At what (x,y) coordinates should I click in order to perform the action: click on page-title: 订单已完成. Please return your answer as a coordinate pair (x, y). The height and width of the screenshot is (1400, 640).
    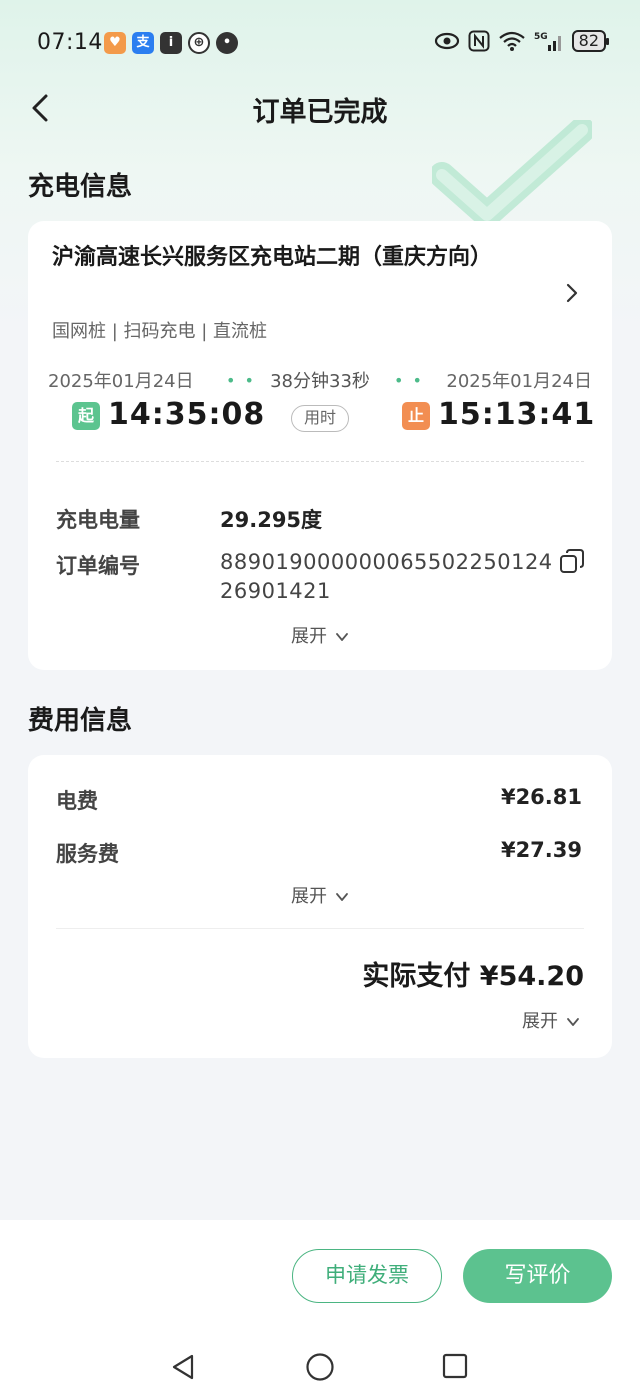
    Looking at the image, I should click on (320, 112).